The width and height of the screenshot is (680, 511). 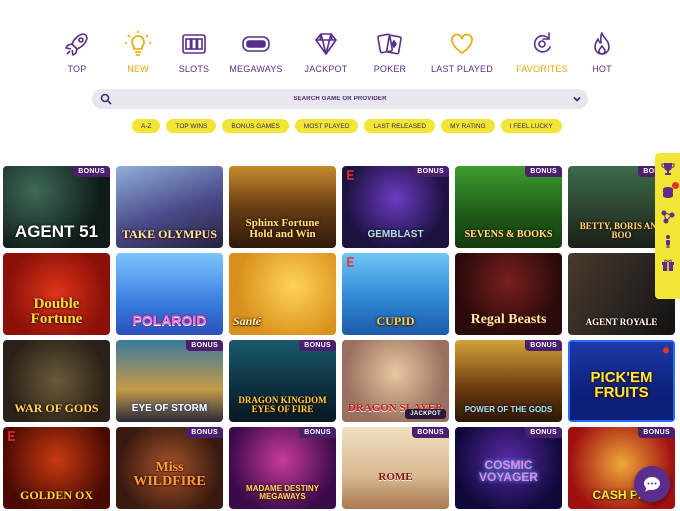 What do you see at coordinates (542, 55) in the screenshot?
I see `category-favorites: FAVORITES` at bounding box center [542, 55].